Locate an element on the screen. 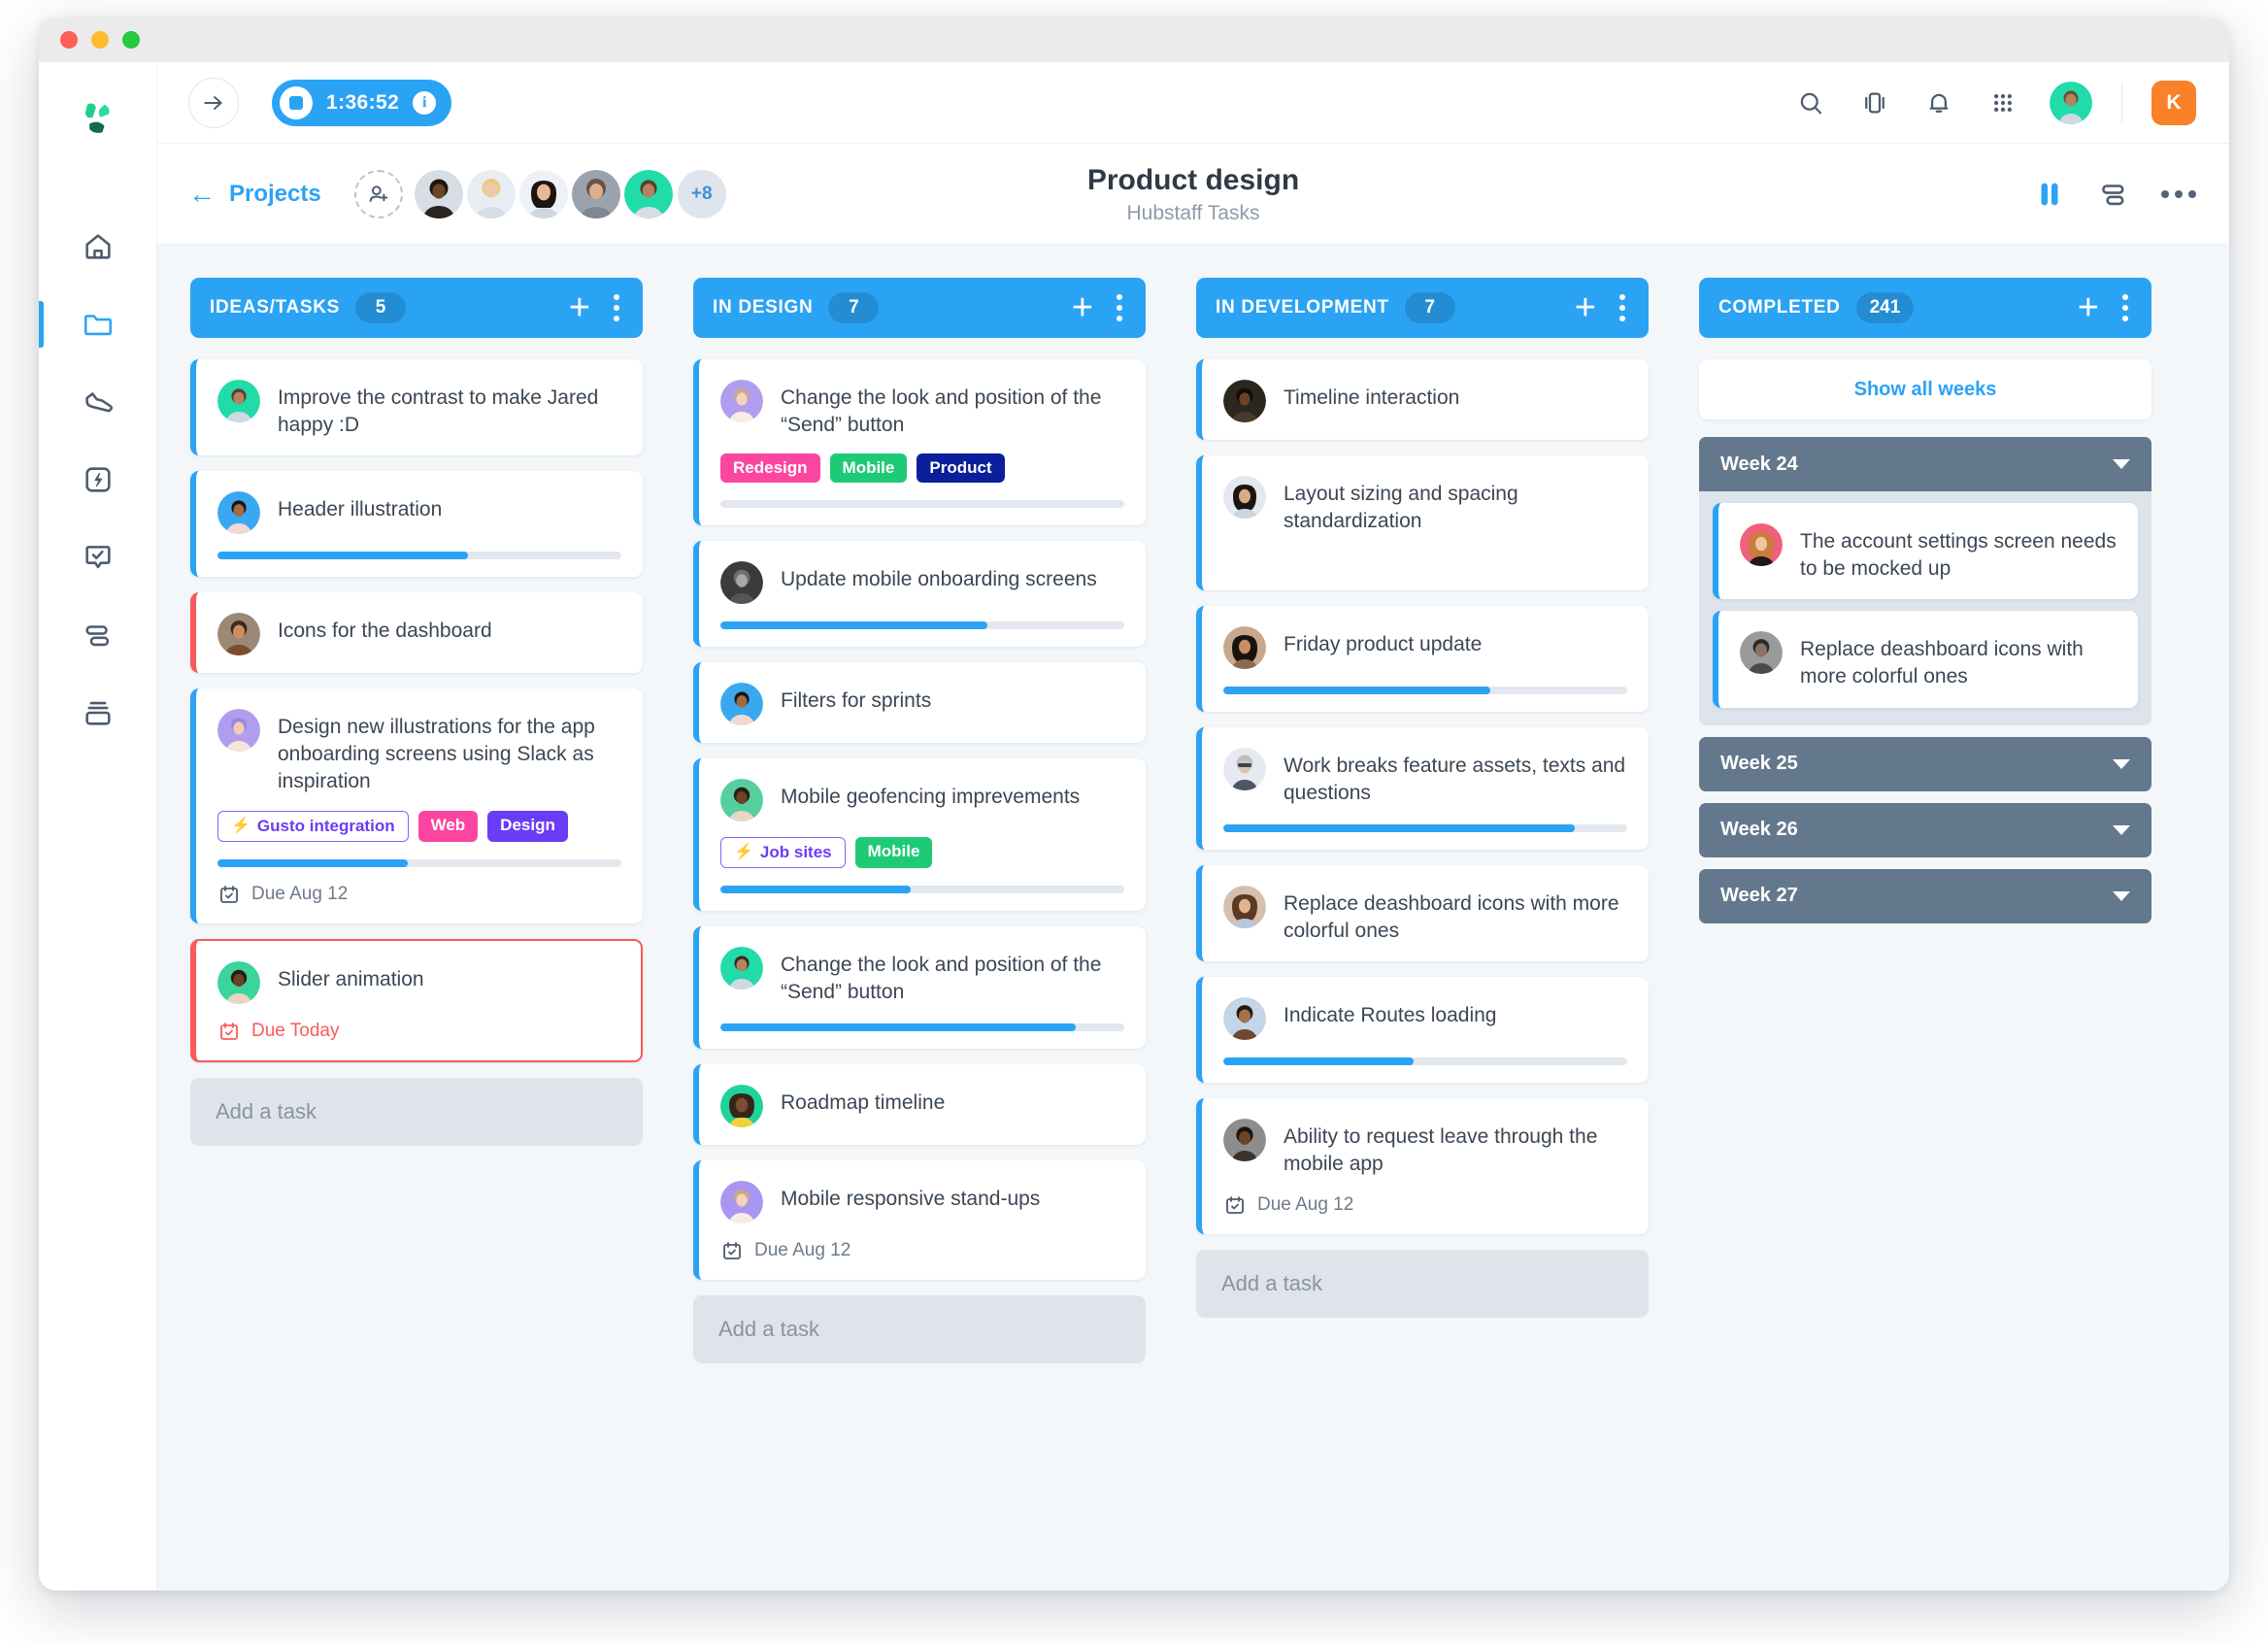 The height and width of the screenshot is (1643, 2268). task-card: Friday product update is located at coordinates (1422, 660).